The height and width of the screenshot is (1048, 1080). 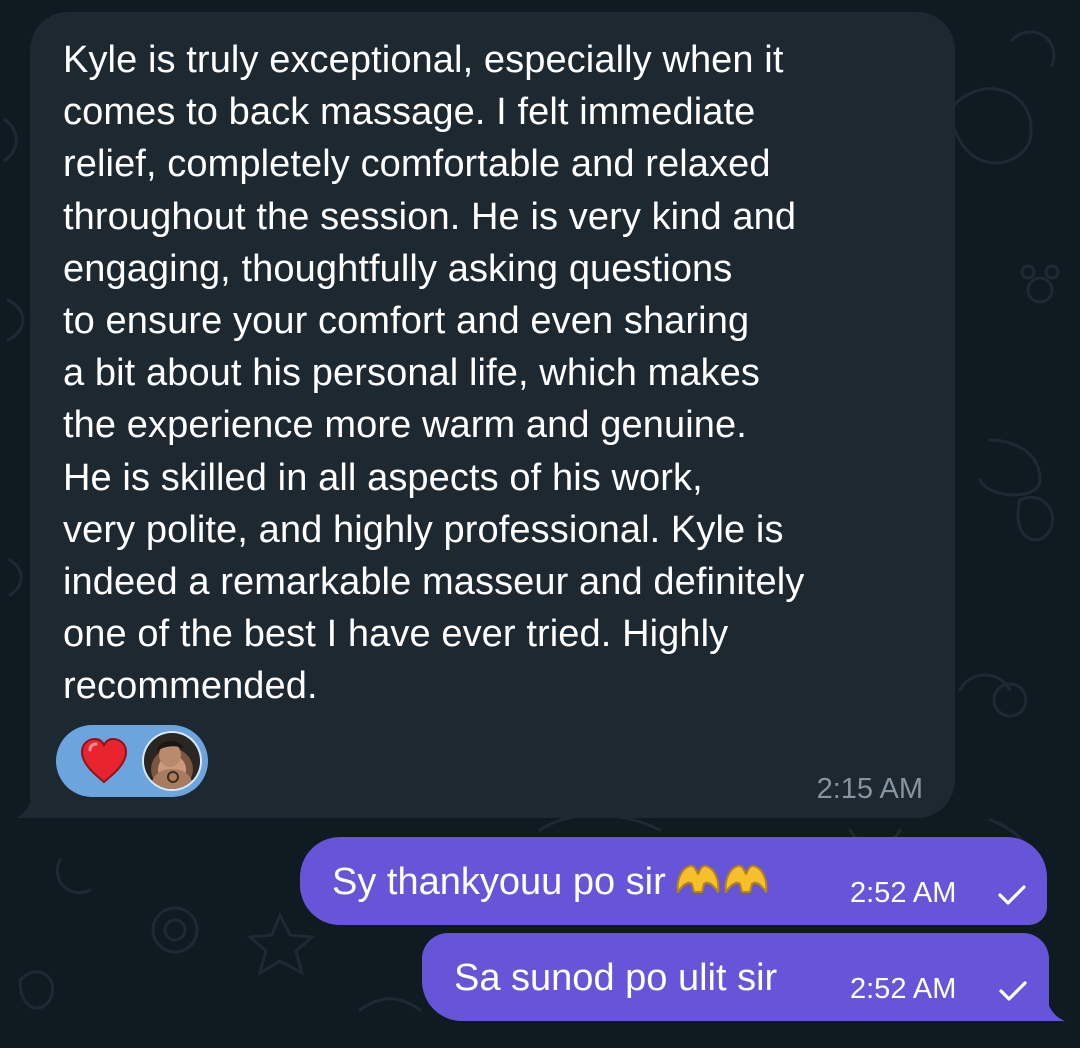 I want to click on outgoing-message-bubble: Sa sunod po ulit sir 2:52 AM, so click(x=743, y=977).